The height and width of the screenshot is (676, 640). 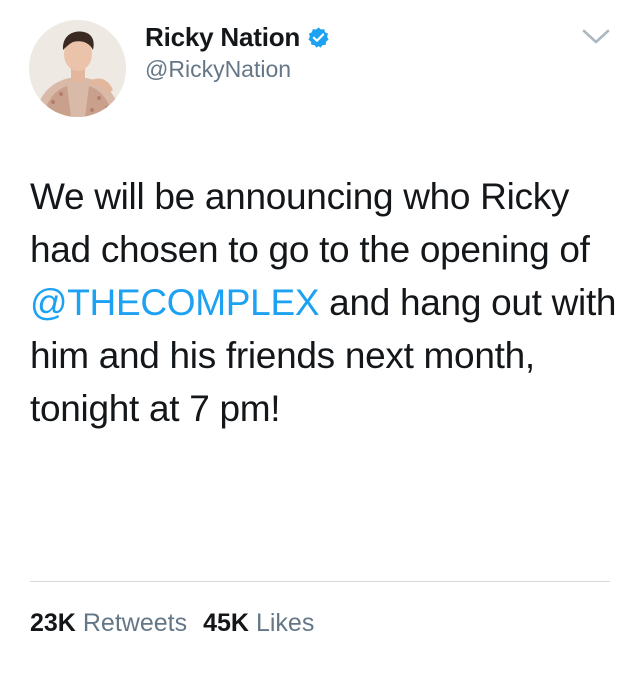 I want to click on retweets-label: Retweets, so click(x=135, y=623).